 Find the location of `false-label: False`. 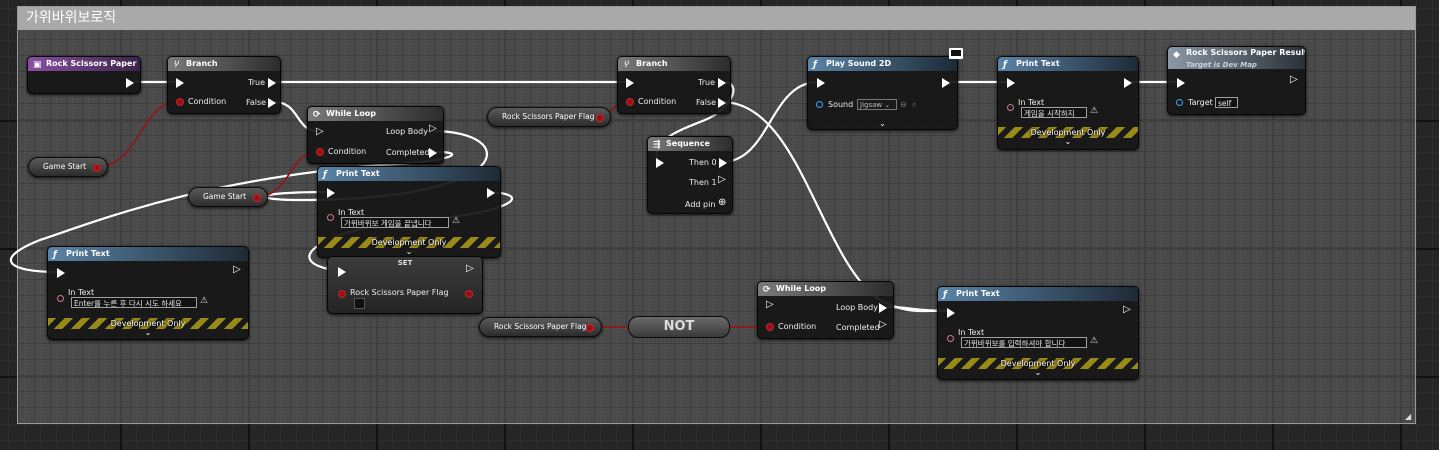

false-label: False is located at coordinates (706, 102).